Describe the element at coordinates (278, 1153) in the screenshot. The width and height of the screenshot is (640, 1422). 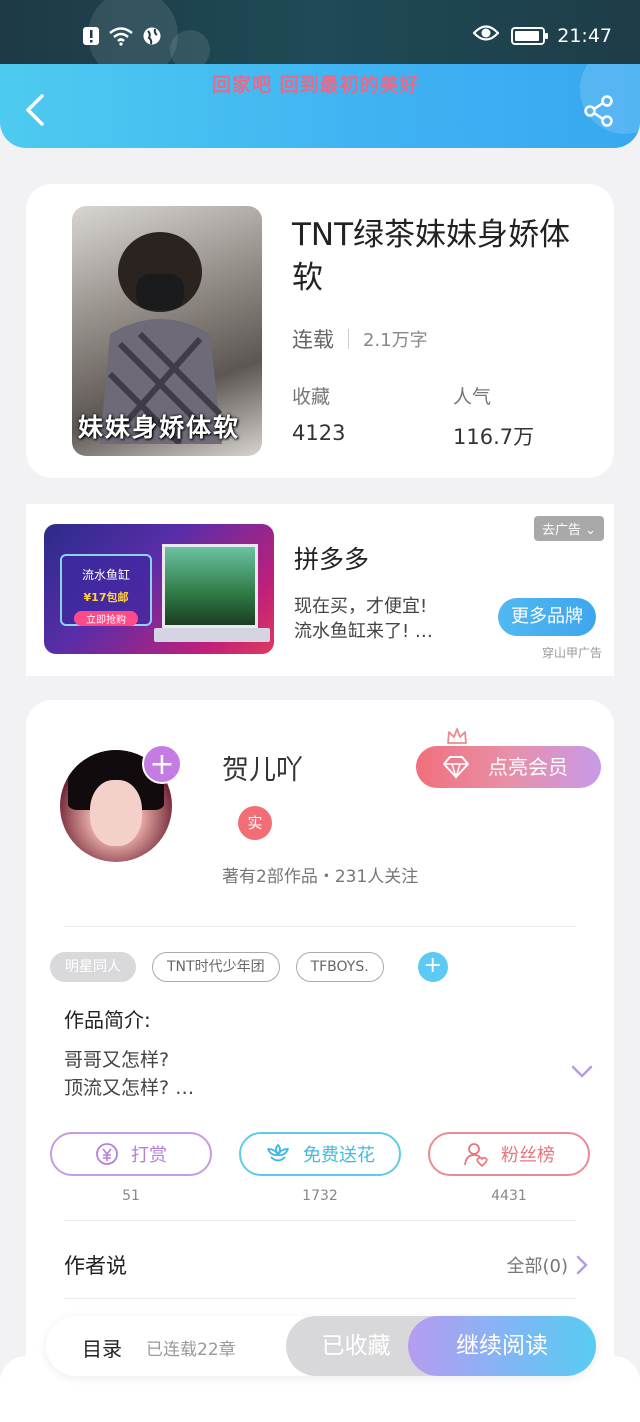
I see `flower-icon` at that location.